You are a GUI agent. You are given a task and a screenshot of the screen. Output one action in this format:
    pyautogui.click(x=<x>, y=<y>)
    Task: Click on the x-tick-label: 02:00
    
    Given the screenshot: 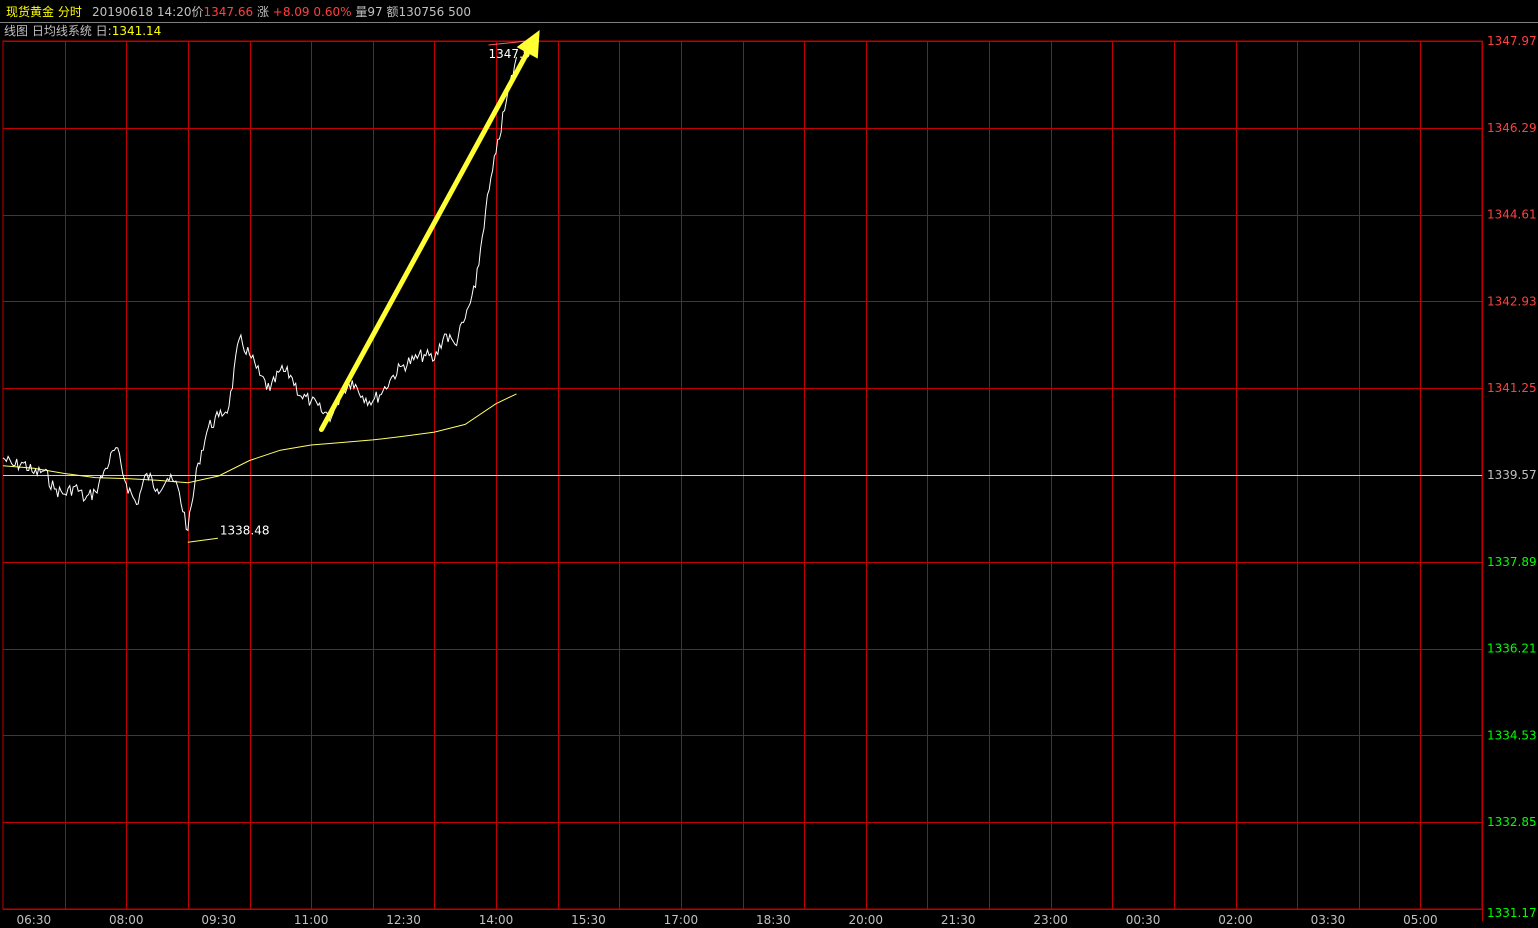 What is the action you would take?
    pyautogui.click(x=1235, y=920)
    